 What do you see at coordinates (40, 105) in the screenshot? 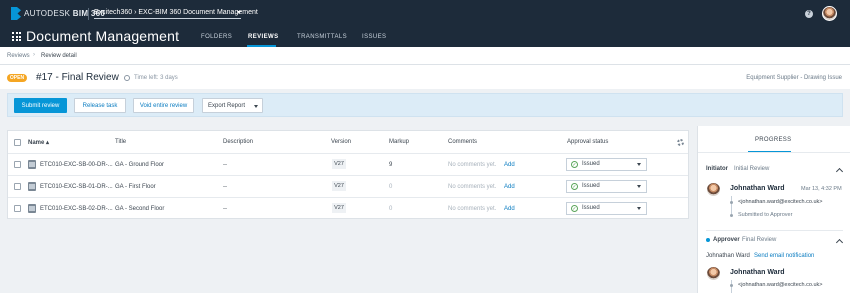
I see `submit-review-button: Submit review` at bounding box center [40, 105].